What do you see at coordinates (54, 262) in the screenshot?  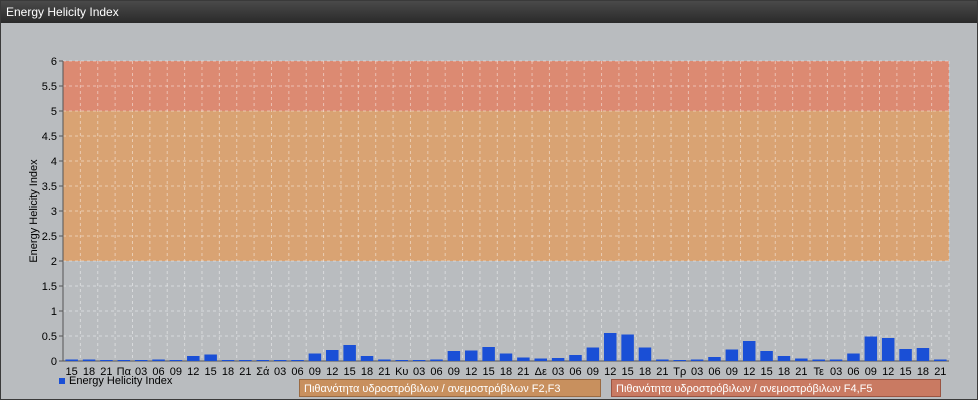 I see `y-tick-label: 2` at bounding box center [54, 262].